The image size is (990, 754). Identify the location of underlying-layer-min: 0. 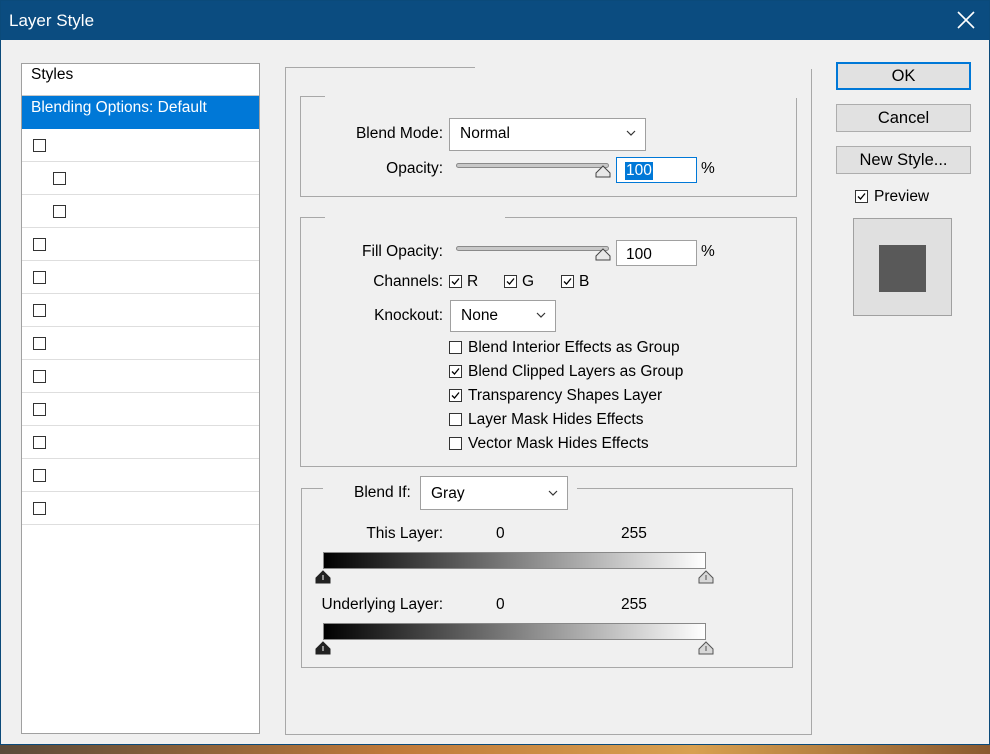
(500, 604).